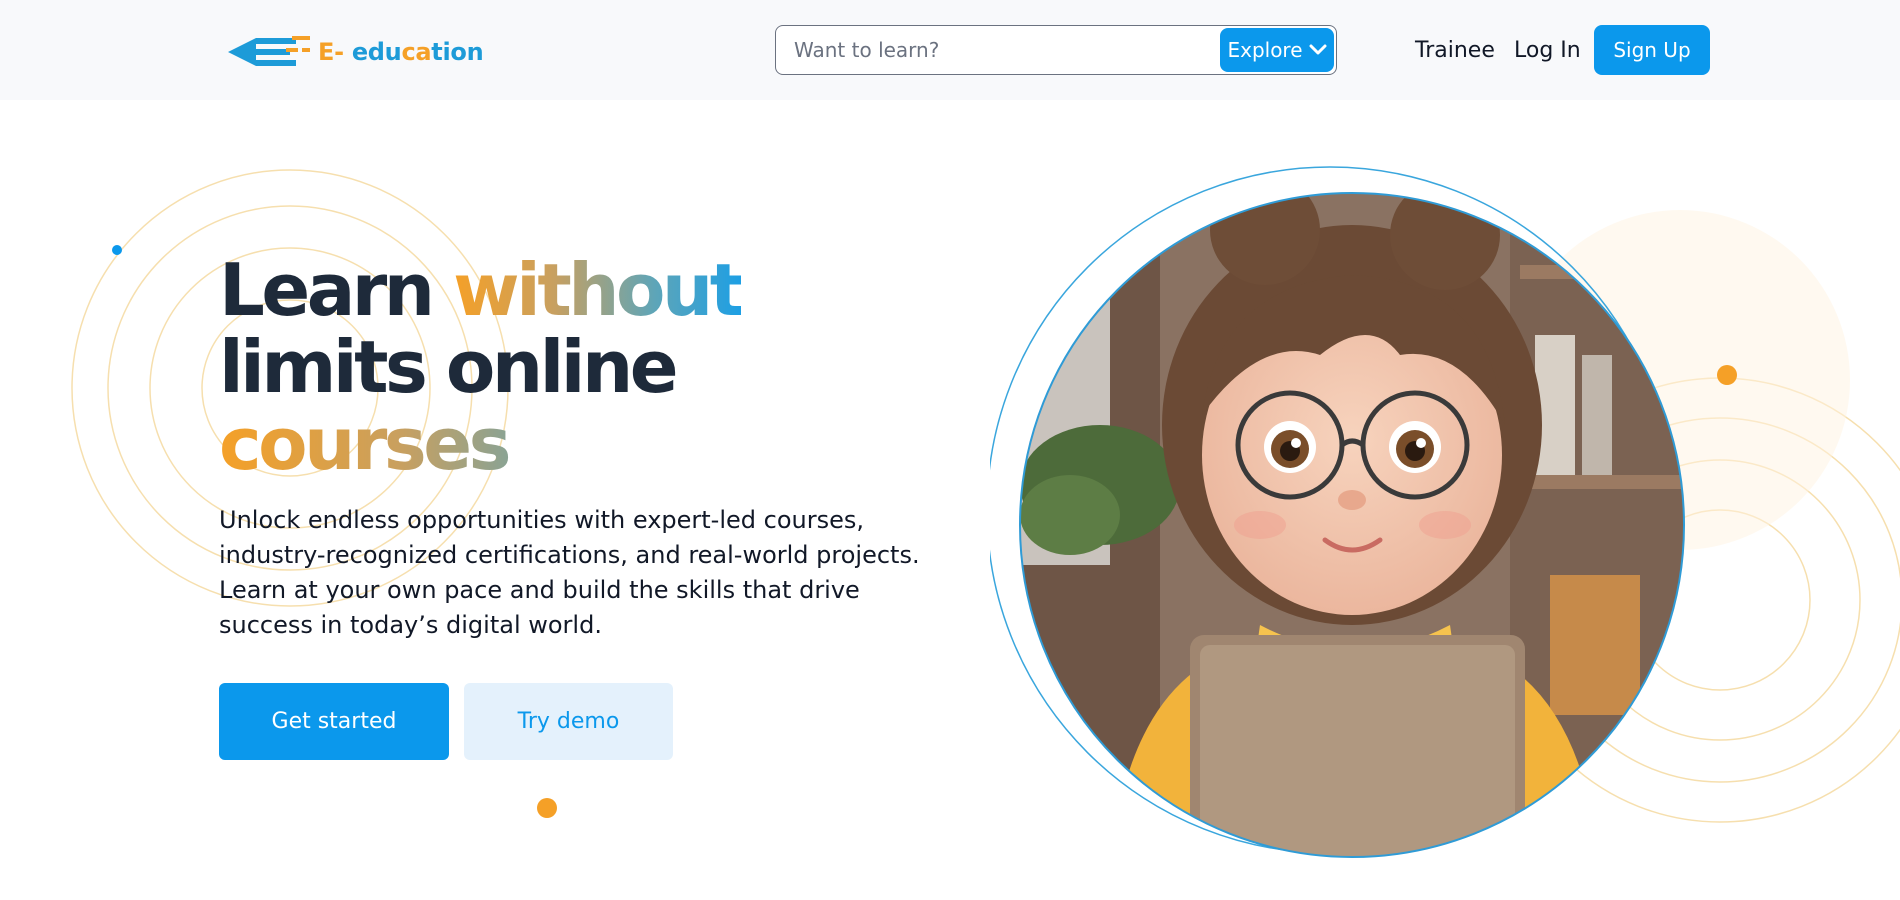  I want to click on get-started-button: Get started, so click(334, 721).